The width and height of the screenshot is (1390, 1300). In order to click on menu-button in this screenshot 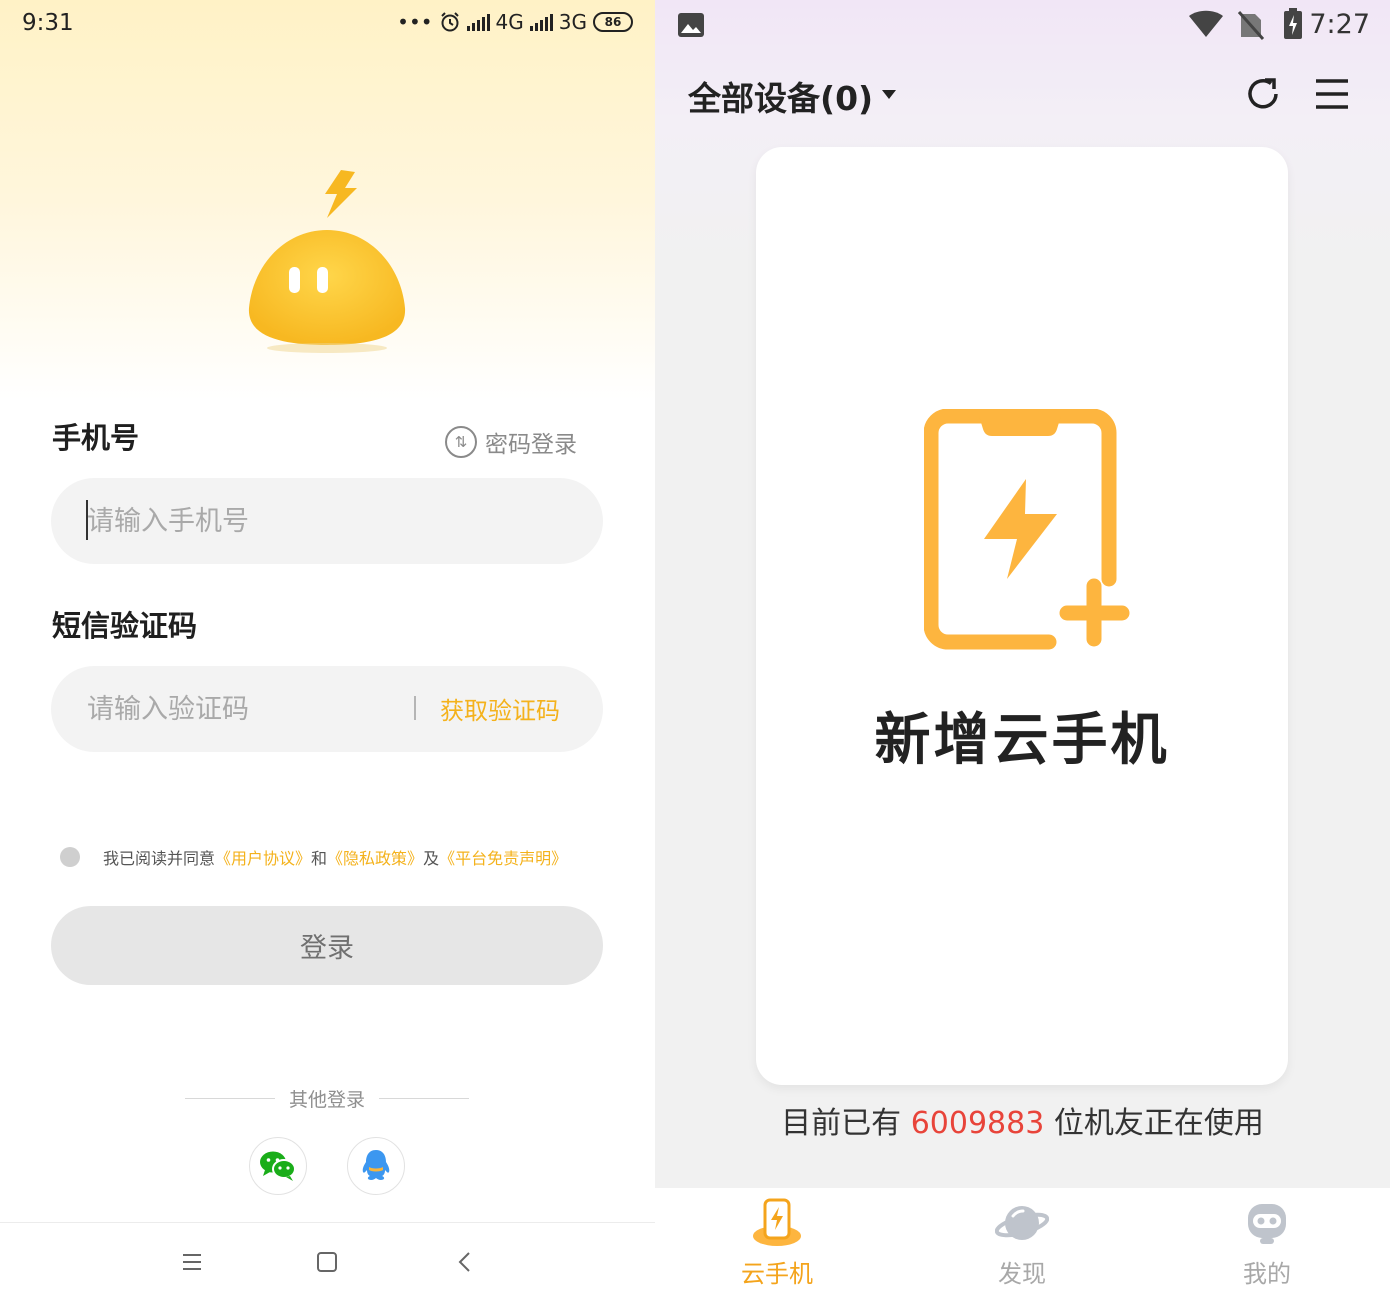, I will do `click(1332, 94)`.